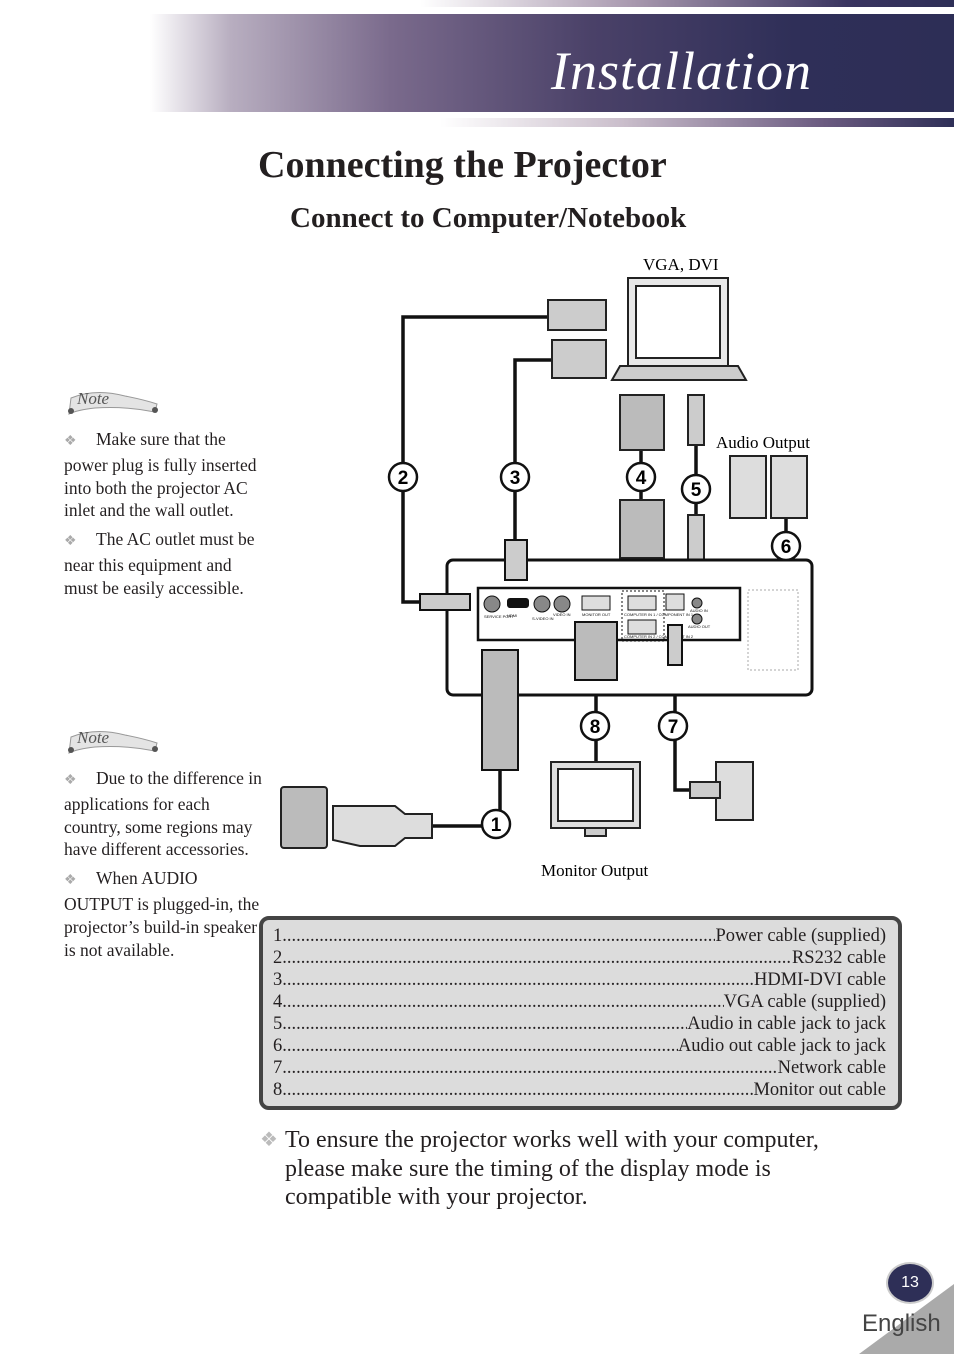 The width and height of the screenshot is (954, 1354). I want to click on callout-number: 7, so click(673, 727).